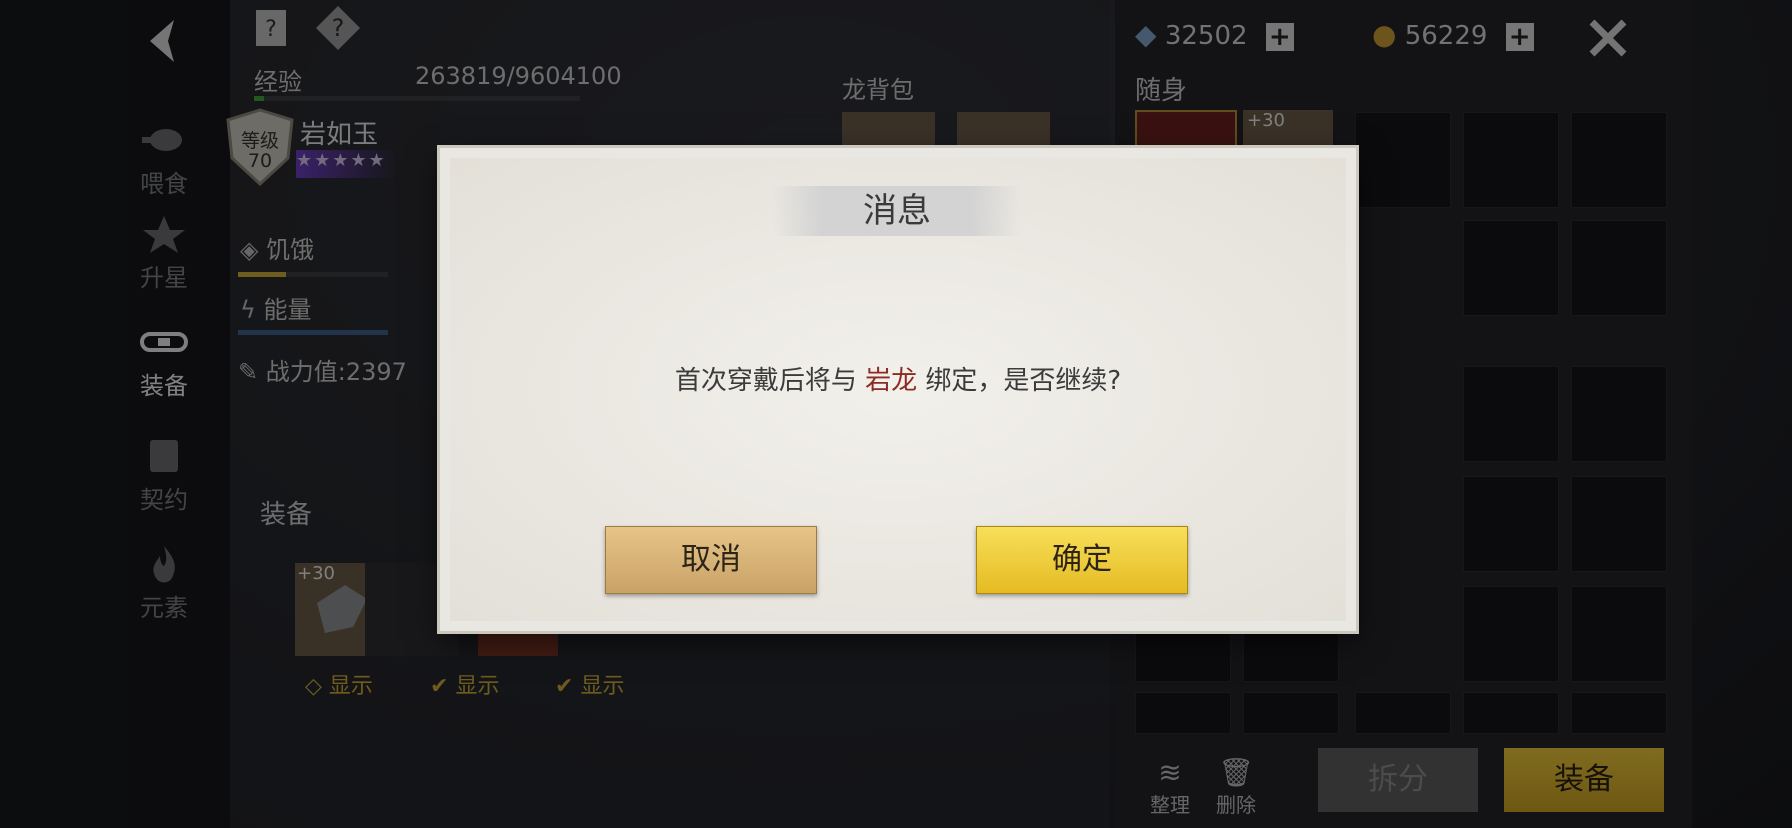  Describe the element at coordinates (1019, 381) in the screenshot. I see `dialog-message-suffix: 绑定，是否继续?` at that location.